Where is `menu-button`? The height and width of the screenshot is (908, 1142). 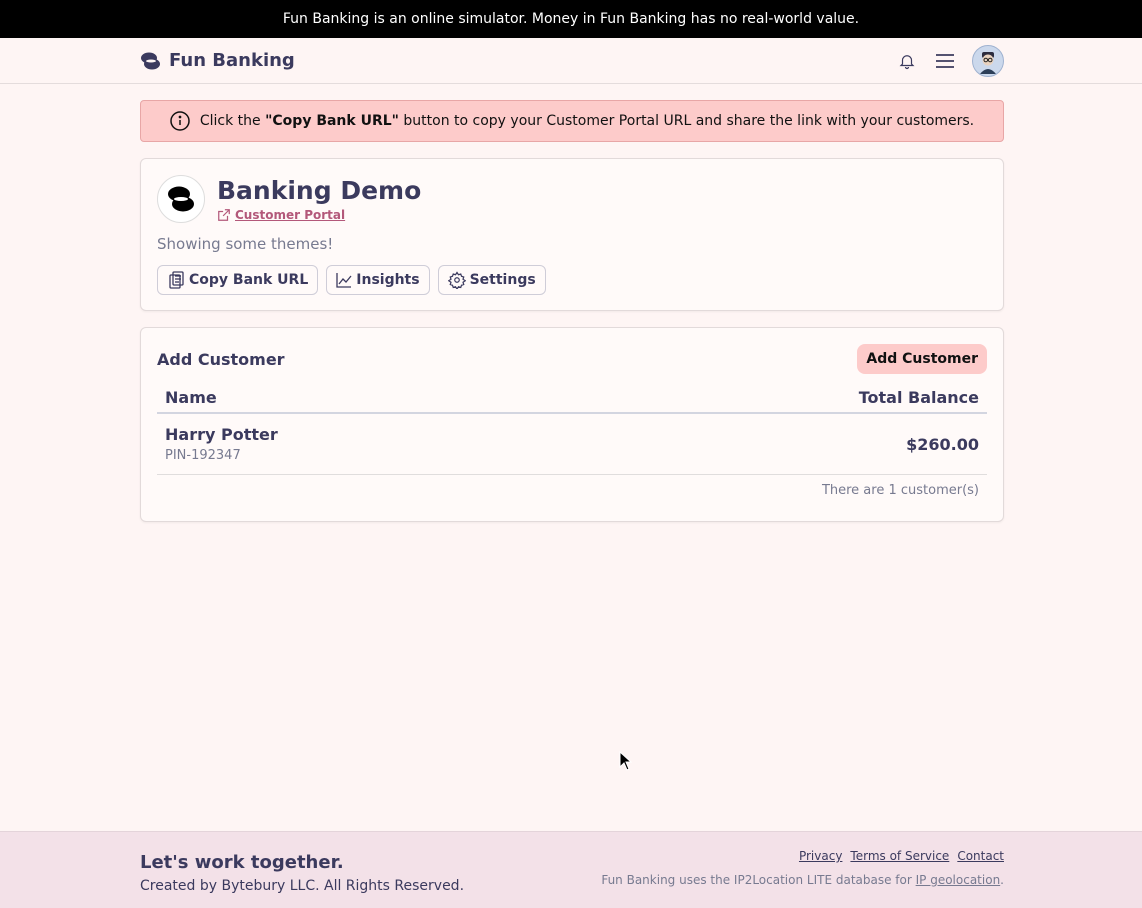 menu-button is located at coordinates (945, 61).